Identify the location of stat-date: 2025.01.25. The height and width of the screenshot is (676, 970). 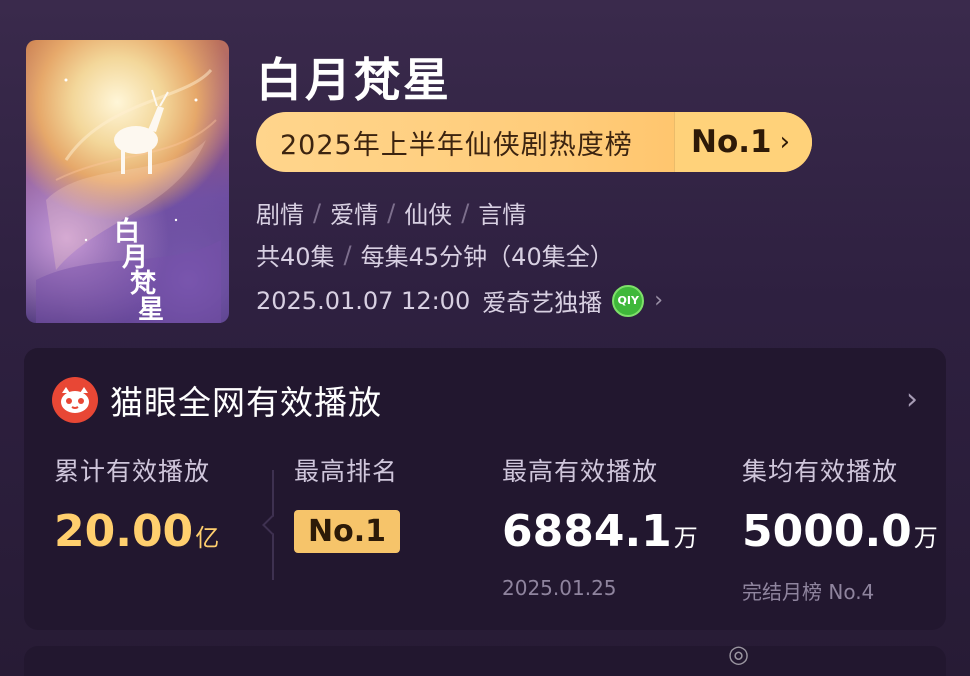
(559, 588).